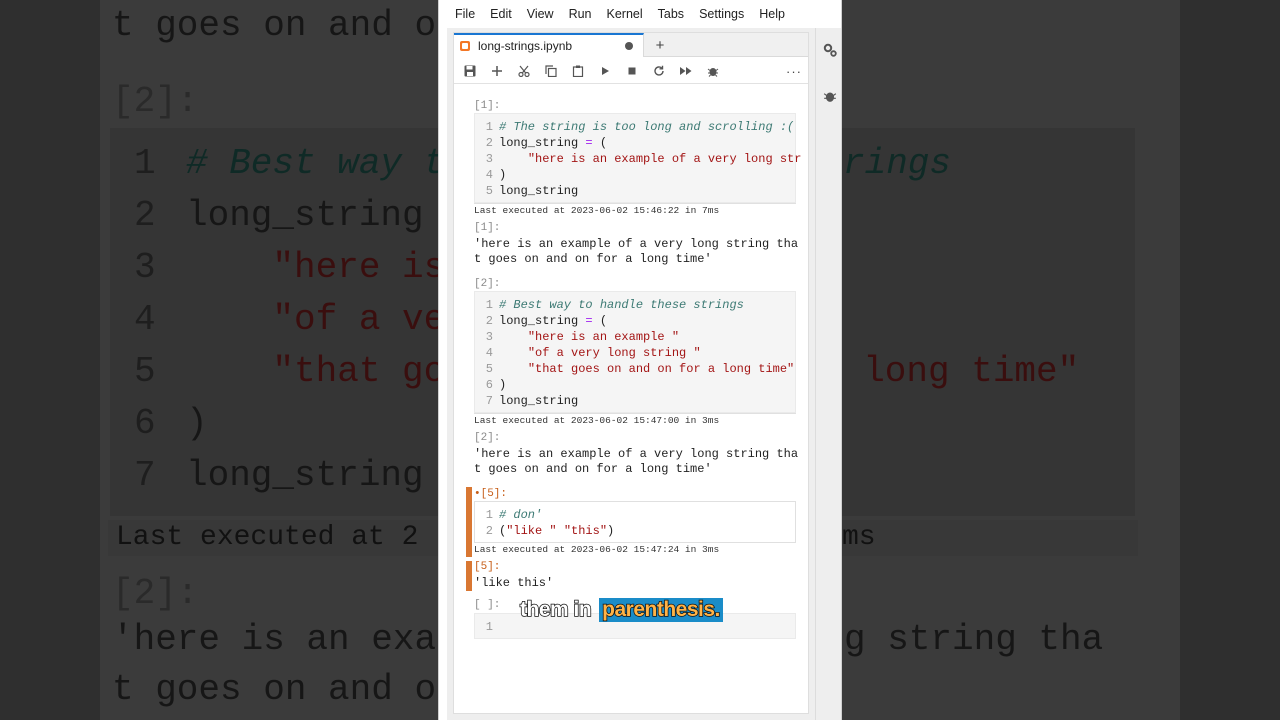 The height and width of the screenshot is (720, 1280). I want to click on background-line-number: 7, so click(145, 475).